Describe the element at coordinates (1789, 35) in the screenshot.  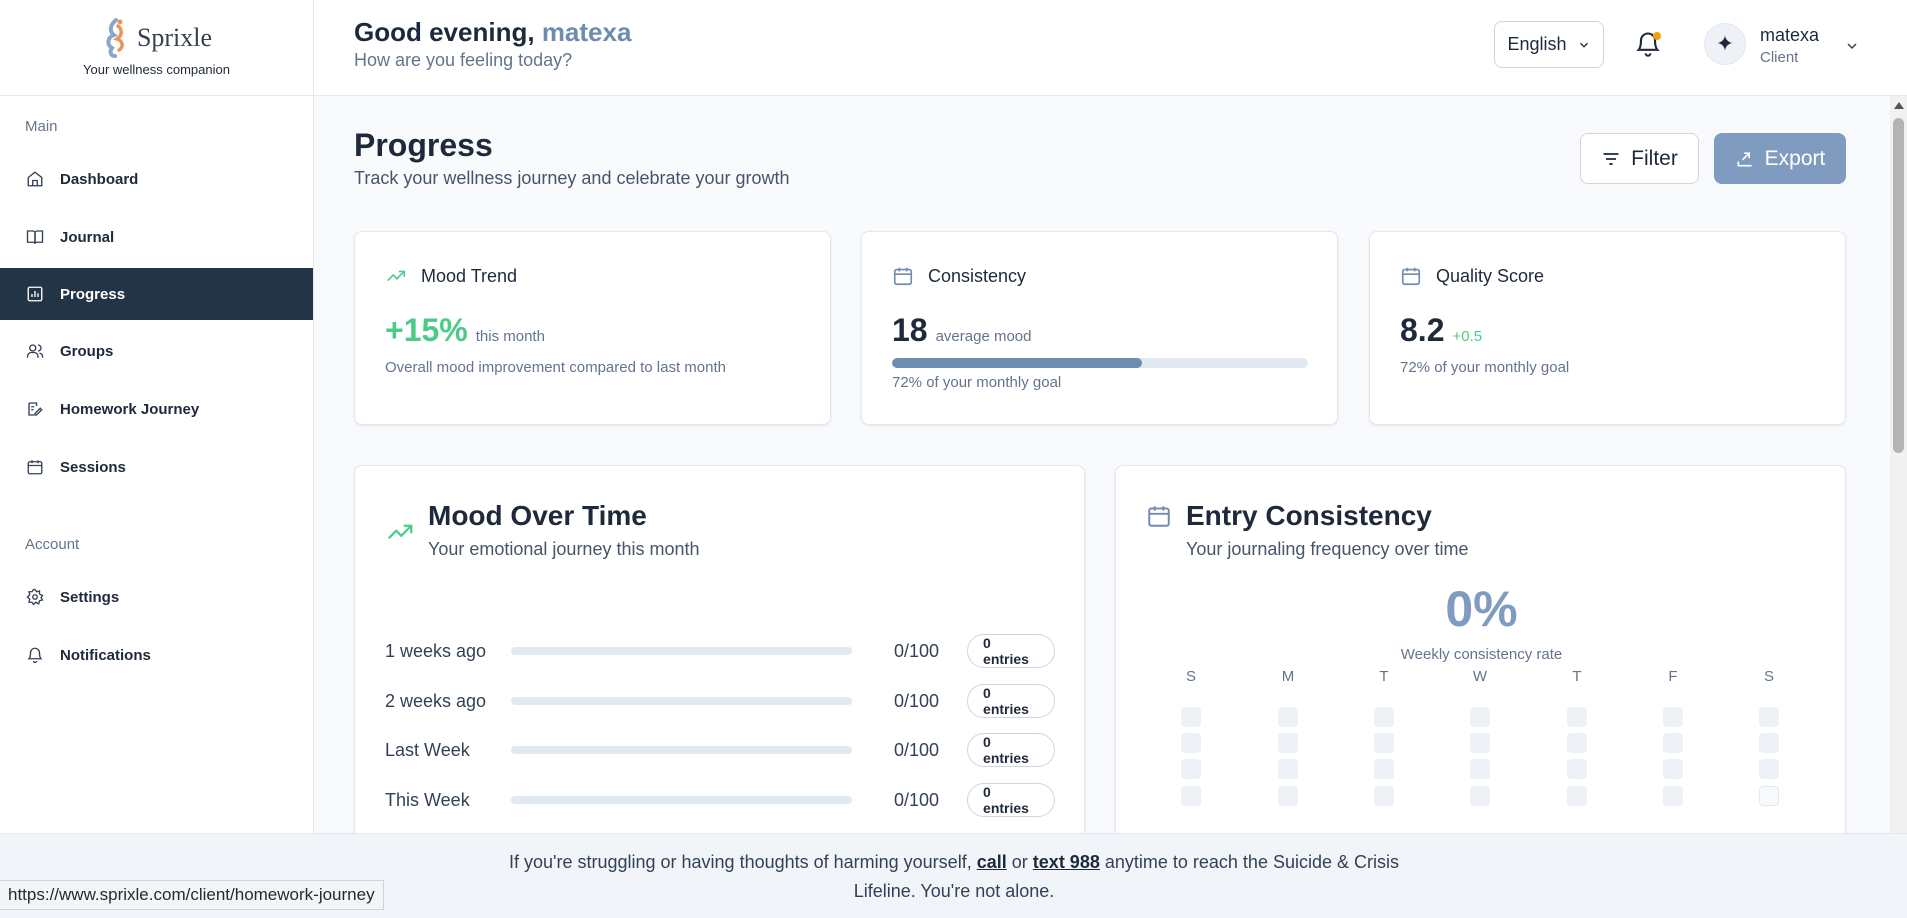
I see `user-name: matexa` at that location.